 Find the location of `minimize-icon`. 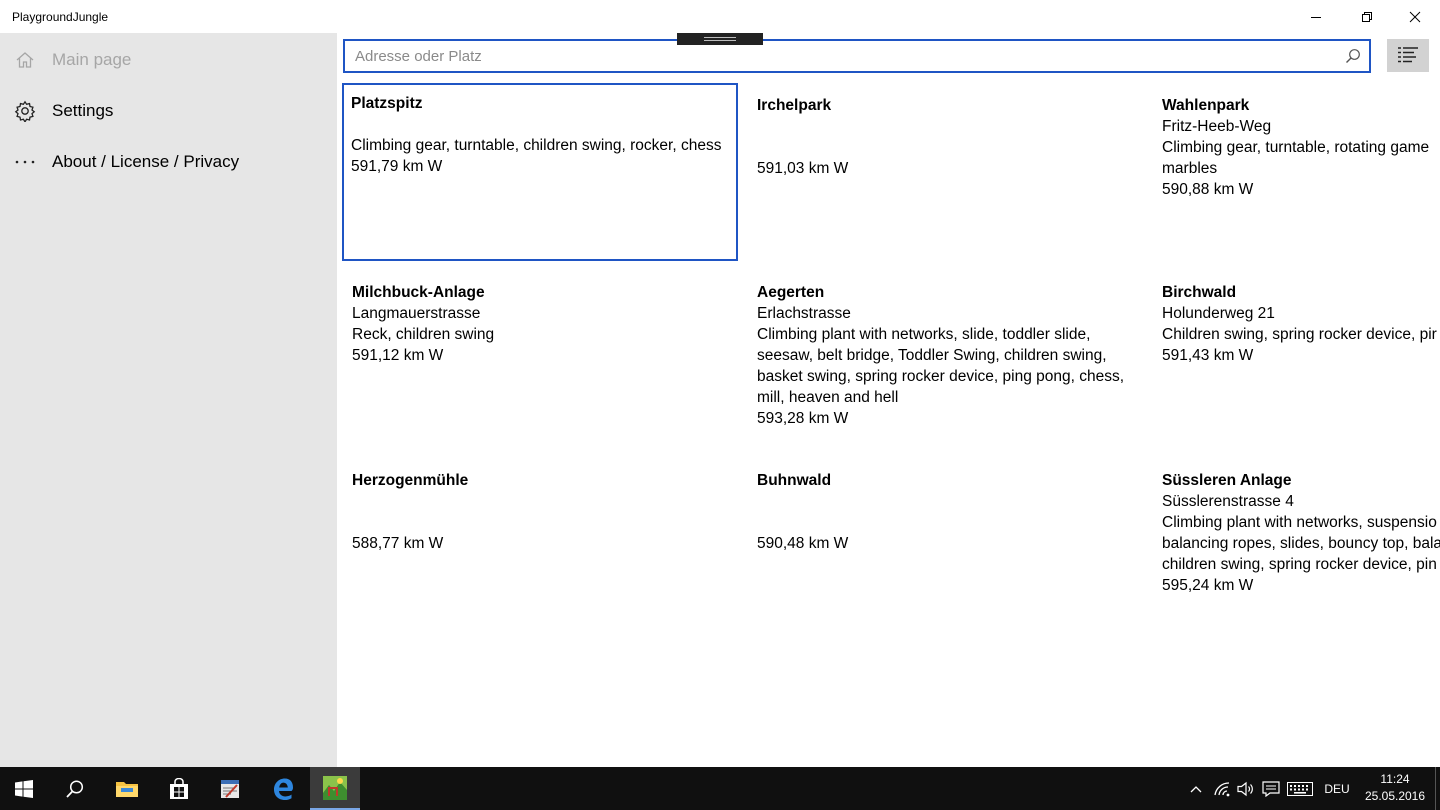

minimize-icon is located at coordinates (1316, 17).